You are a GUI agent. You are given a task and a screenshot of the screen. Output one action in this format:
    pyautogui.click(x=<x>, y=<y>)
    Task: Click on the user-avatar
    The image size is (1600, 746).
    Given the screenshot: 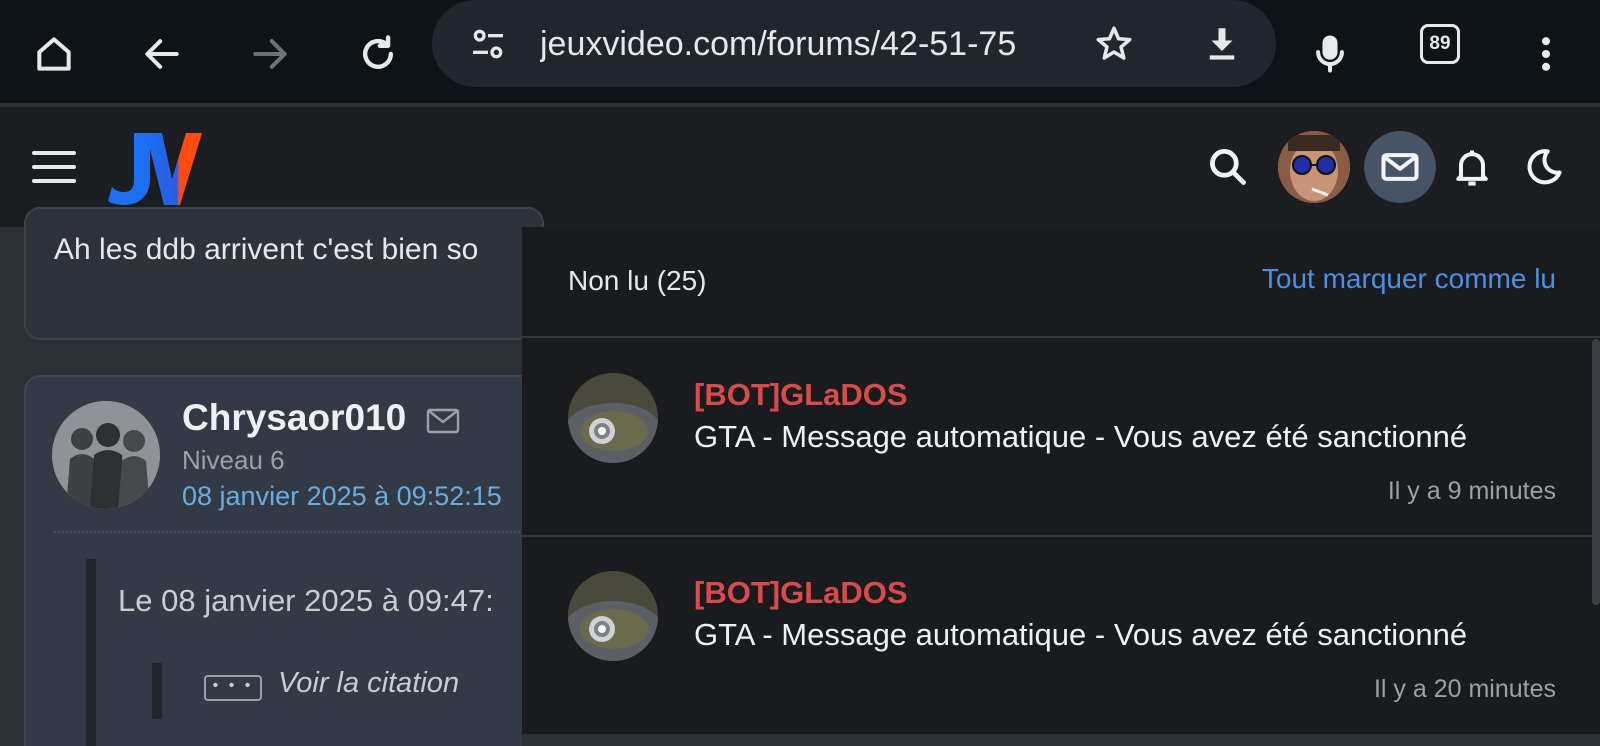 What is the action you would take?
    pyautogui.click(x=1314, y=167)
    